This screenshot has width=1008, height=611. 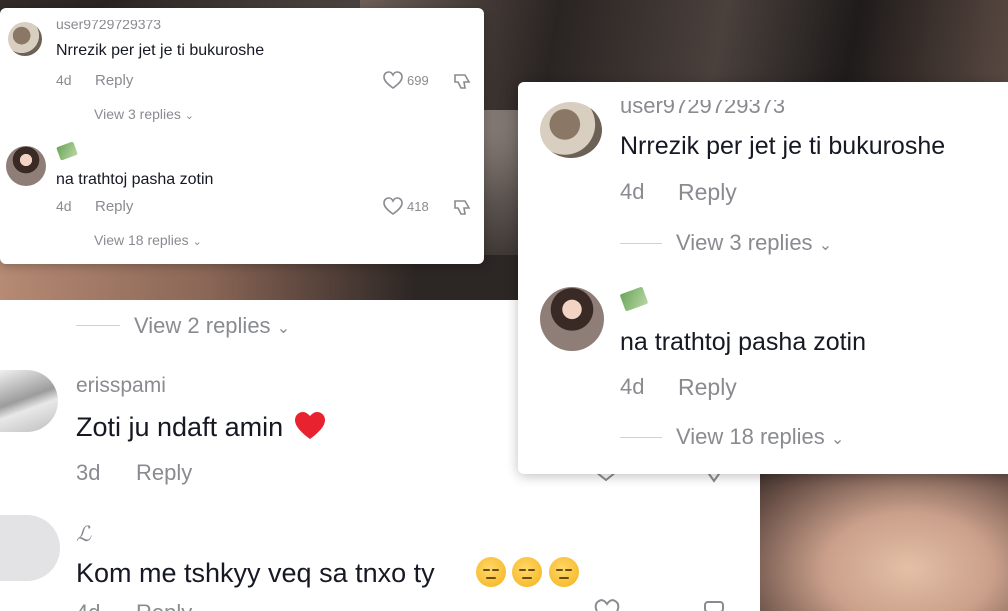 What do you see at coordinates (88, 472) in the screenshot?
I see `comment-age: 3d` at bounding box center [88, 472].